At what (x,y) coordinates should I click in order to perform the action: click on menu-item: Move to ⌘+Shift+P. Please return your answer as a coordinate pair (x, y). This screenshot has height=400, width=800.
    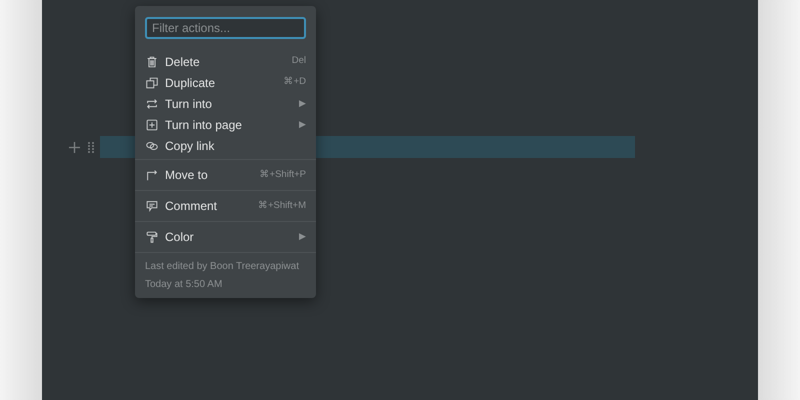
    Looking at the image, I should click on (225, 175).